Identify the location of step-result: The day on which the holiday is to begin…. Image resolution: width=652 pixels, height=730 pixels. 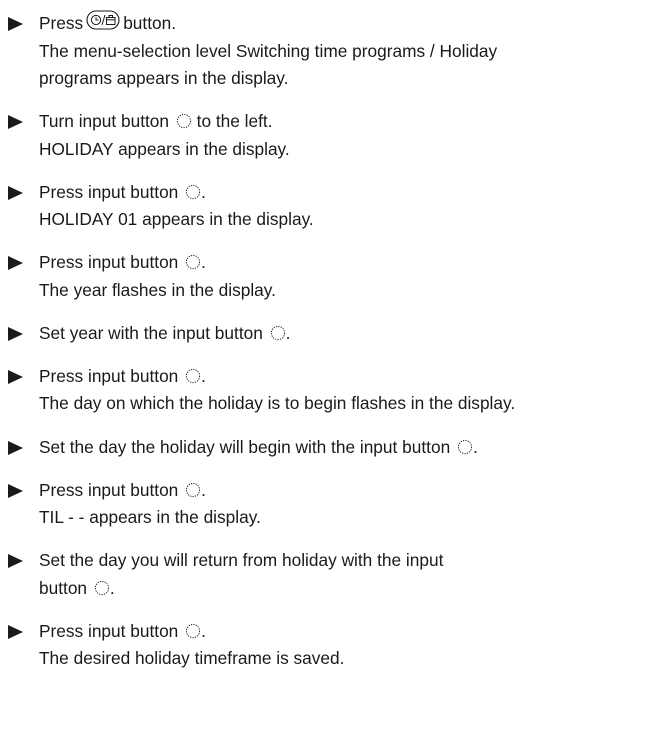
(277, 403).